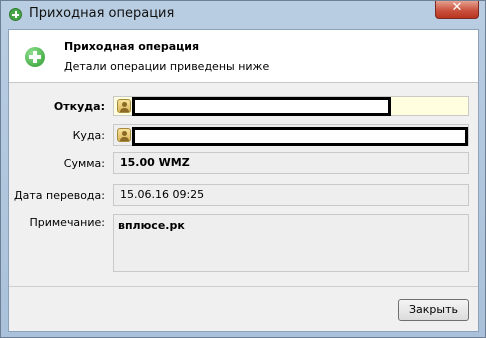 This screenshot has height=338, width=486. What do you see at coordinates (67, 222) in the screenshot?
I see `note-label: Примечание:` at bounding box center [67, 222].